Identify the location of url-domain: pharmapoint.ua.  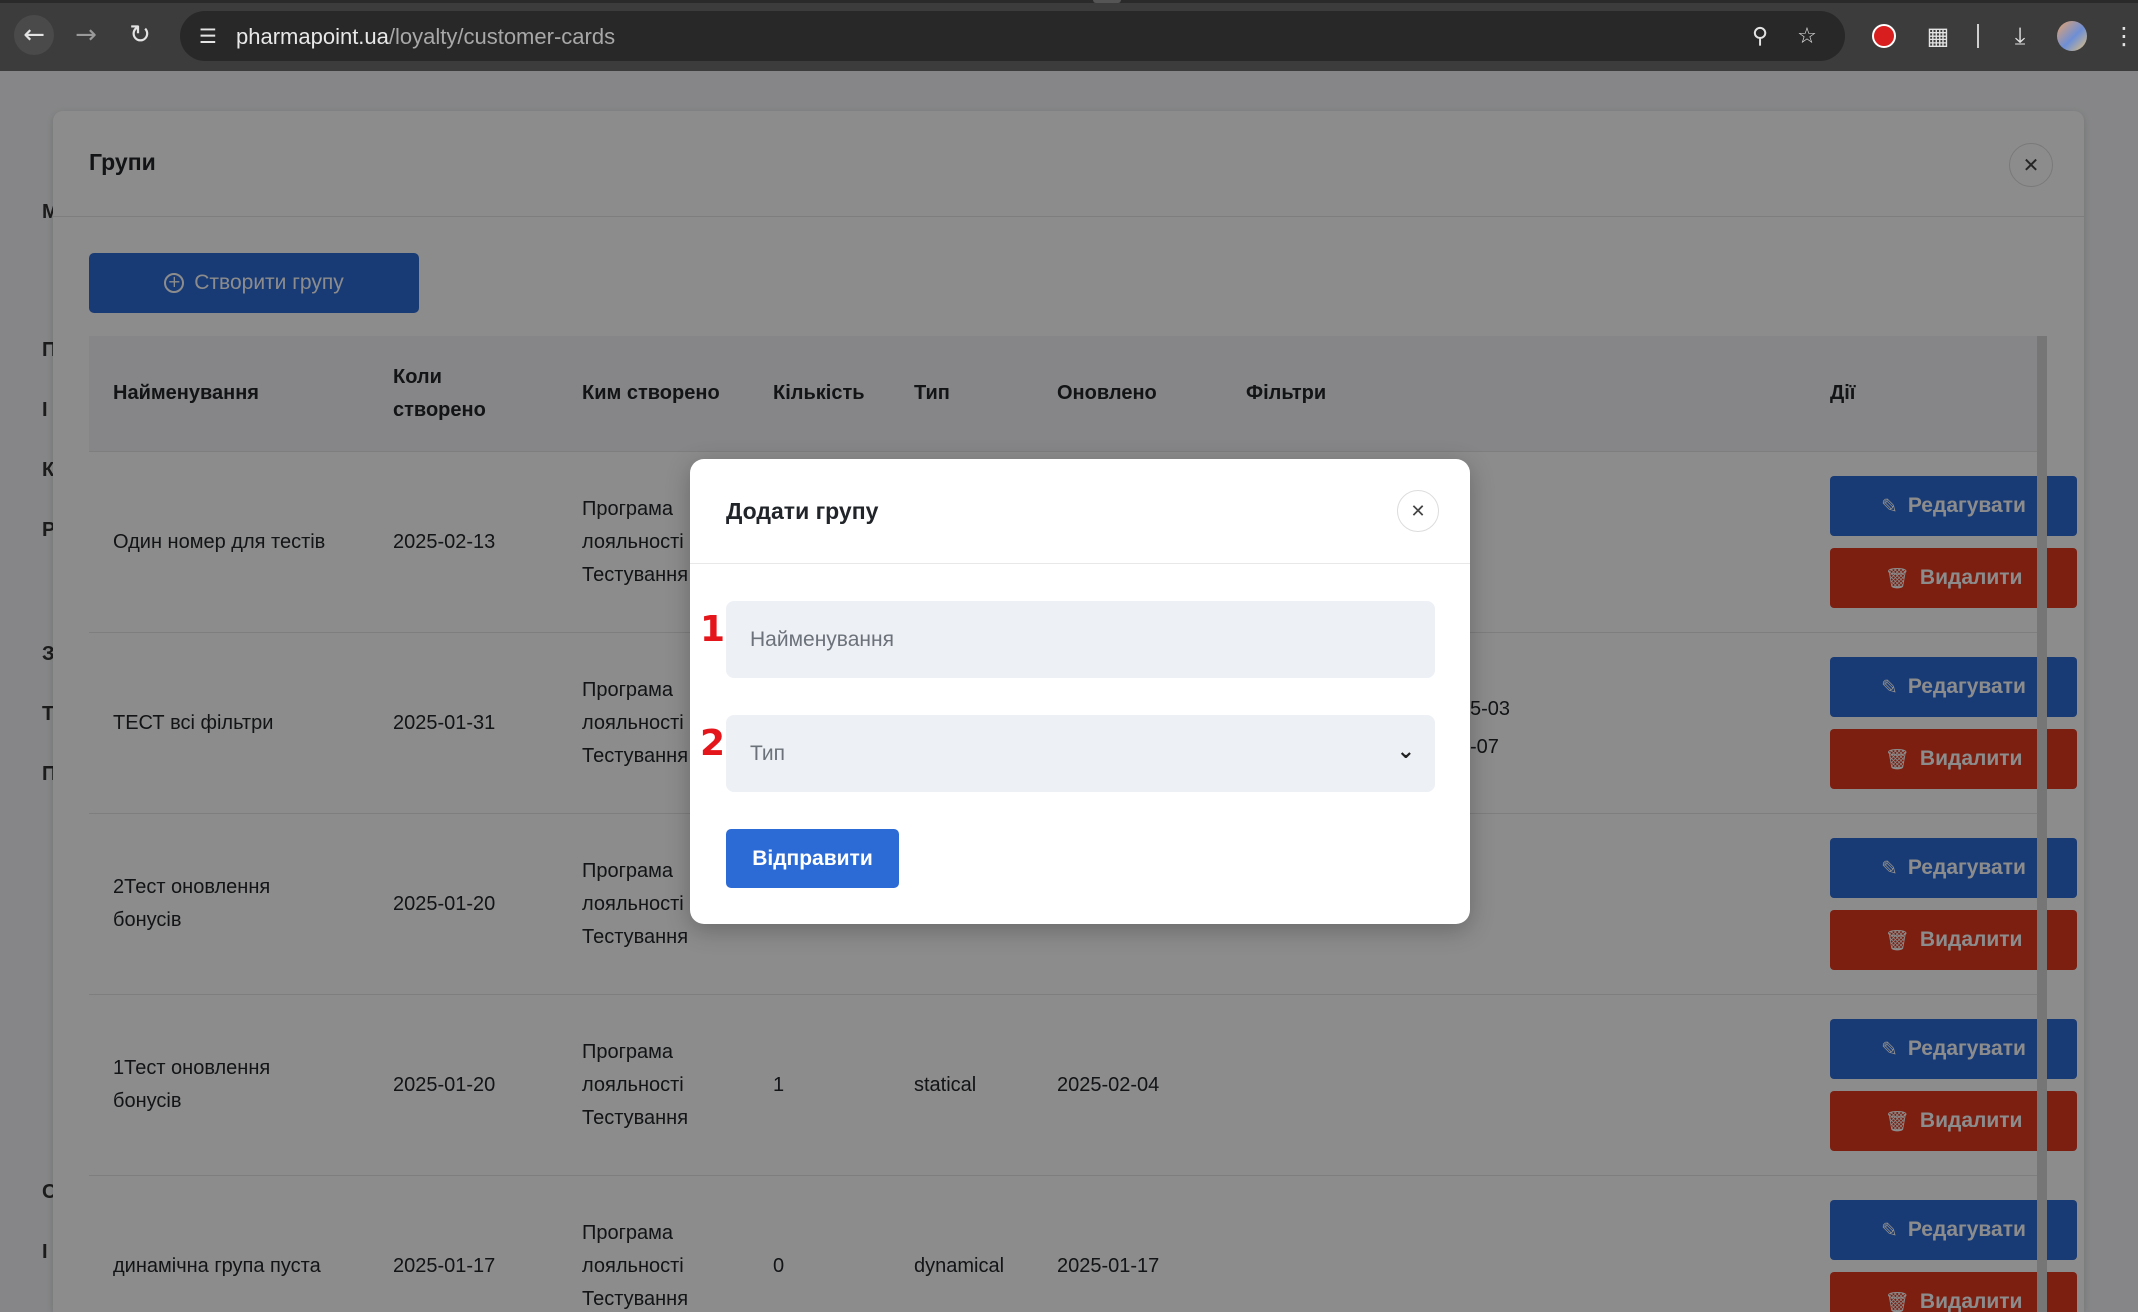
(312, 36).